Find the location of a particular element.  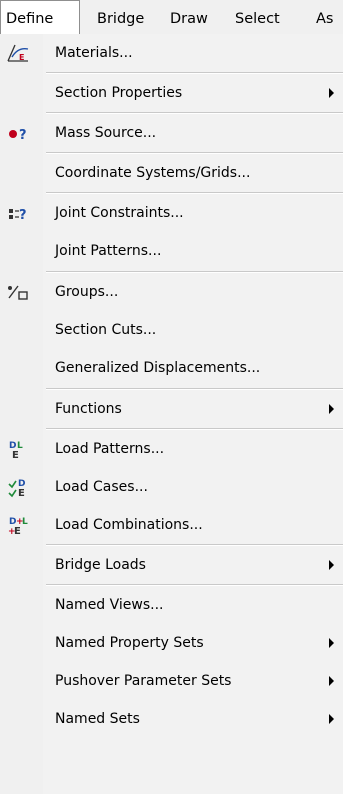

menu-item-bridge-loads: Bridge Loads is located at coordinates (171, 565).